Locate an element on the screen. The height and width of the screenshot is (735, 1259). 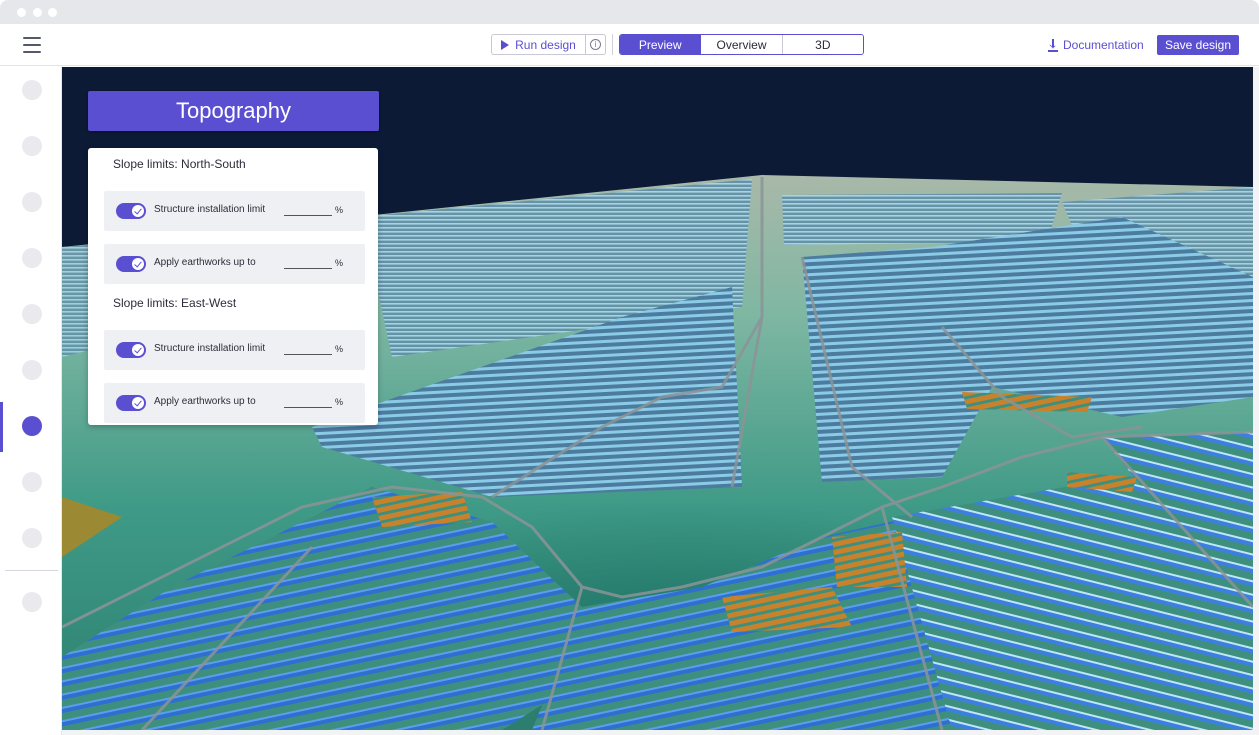
viewport-bottom-border is located at coordinates (657, 732).